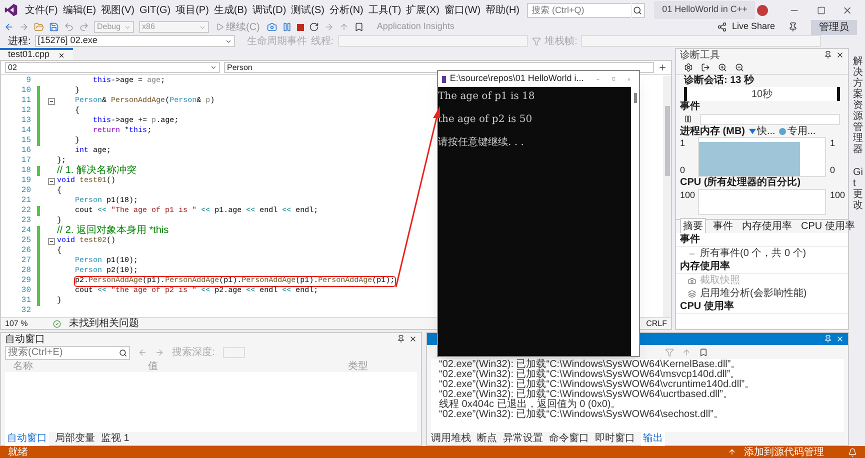 This screenshot has height=458, width=865. What do you see at coordinates (586, 395) in the screenshot?
I see `output-line: “02.exe”(Win32): 已加载“C:\Windows\SysWOW64\ucrtbased.dll”。` at bounding box center [586, 395].